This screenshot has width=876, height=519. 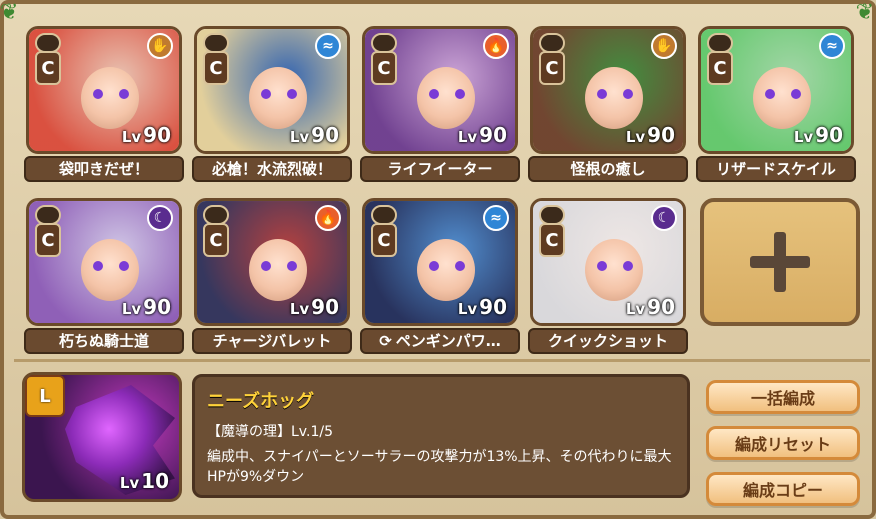 What do you see at coordinates (129, 483) in the screenshot?
I see `leader-level-prefix: Lv` at bounding box center [129, 483].